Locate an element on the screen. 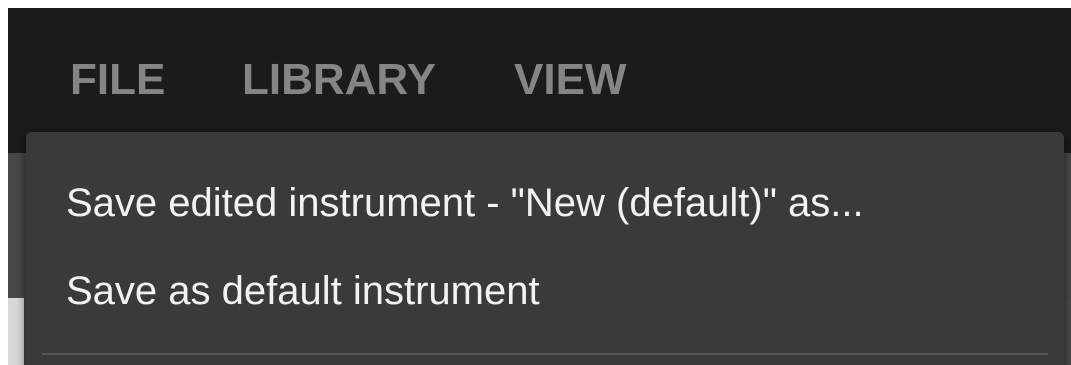 This screenshot has height=365, width=1071. menu-divider is located at coordinates (545, 354).